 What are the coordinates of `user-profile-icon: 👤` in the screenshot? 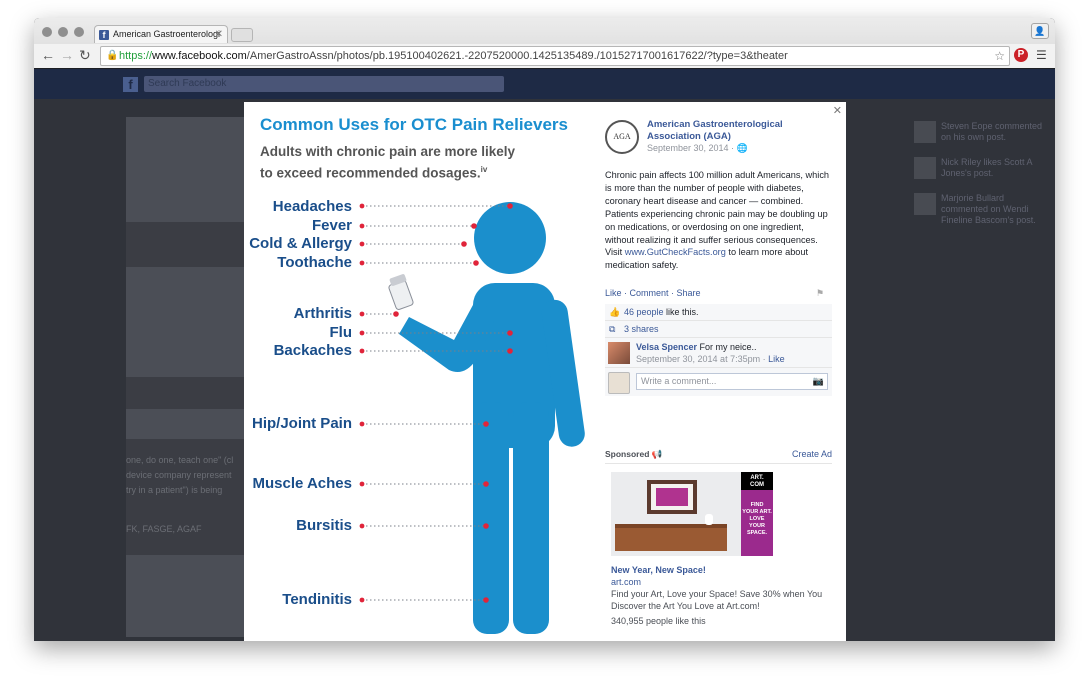 It's located at (1040, 31).